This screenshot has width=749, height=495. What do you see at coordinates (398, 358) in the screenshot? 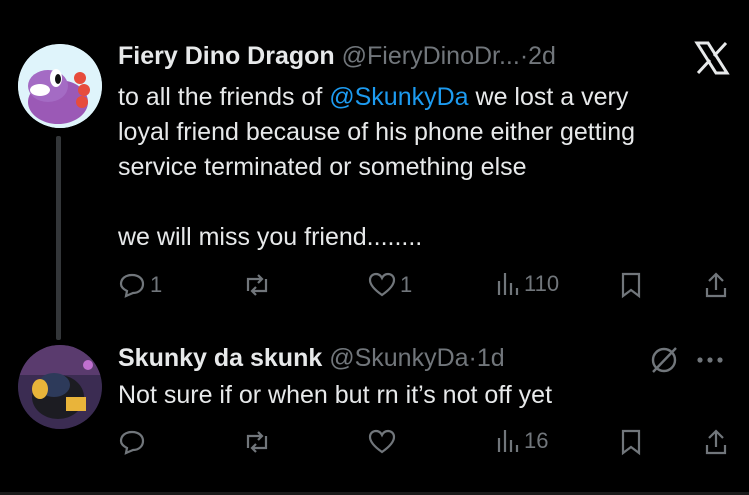
I see `author-handle: @SkunkyDa` at bounding box center [398, 358].